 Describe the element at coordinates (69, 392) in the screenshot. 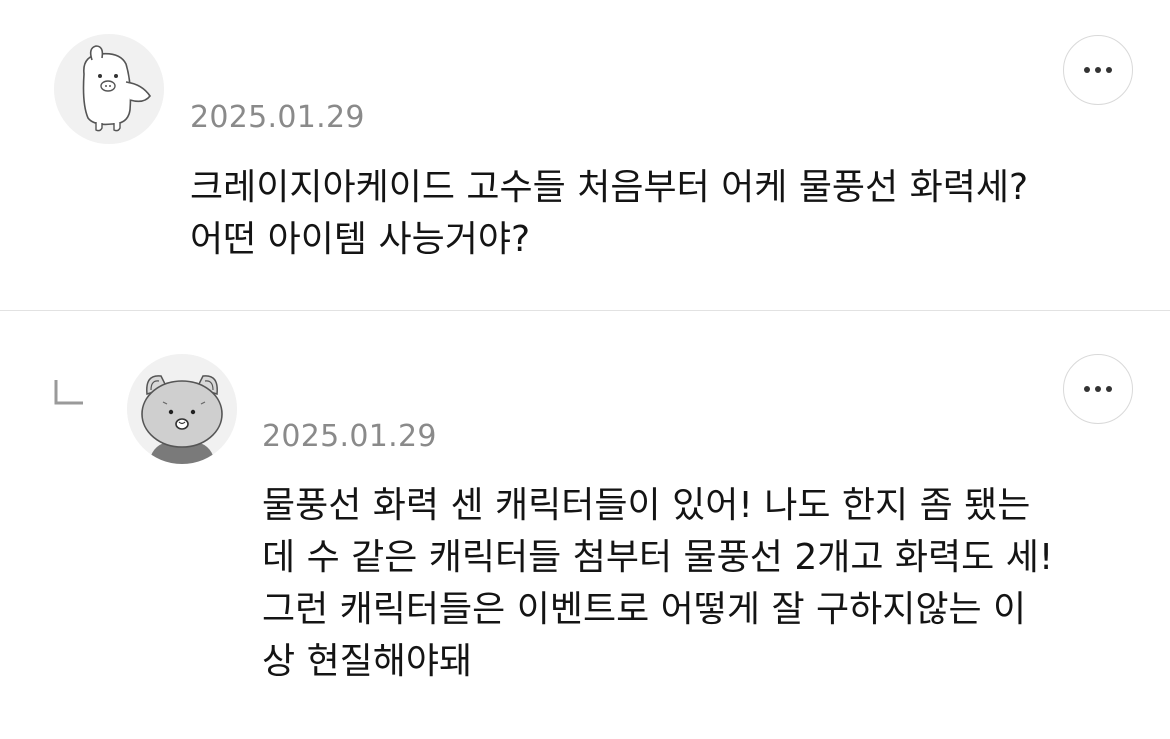

I see `reply-corner-icon` at that location.